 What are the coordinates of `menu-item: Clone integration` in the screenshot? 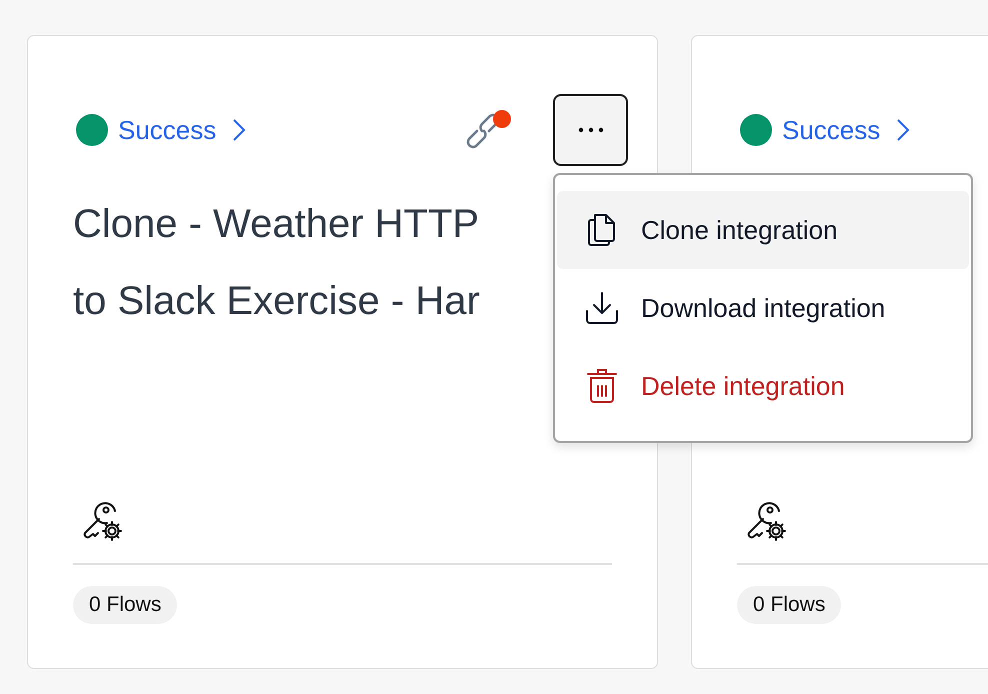 It's located at (763, 230).